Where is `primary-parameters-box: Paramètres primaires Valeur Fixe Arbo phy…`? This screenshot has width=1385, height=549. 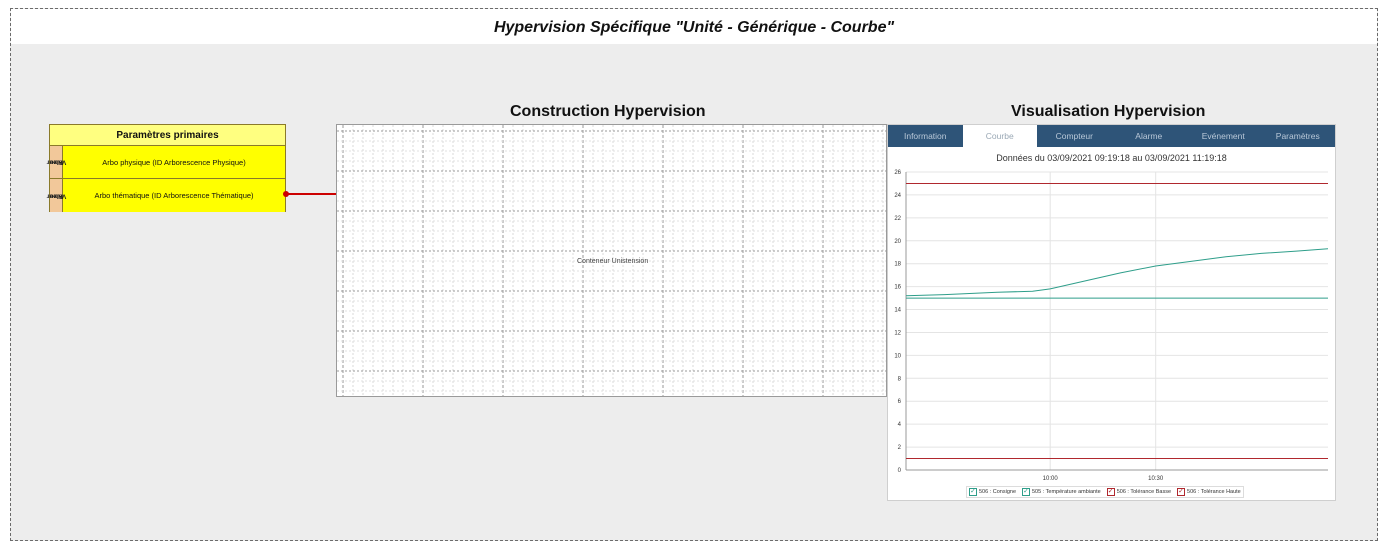
primary-parameters-box: Paramètres primaires Valeur Fixe Arbo phy… is located at coordinates (166, 168).